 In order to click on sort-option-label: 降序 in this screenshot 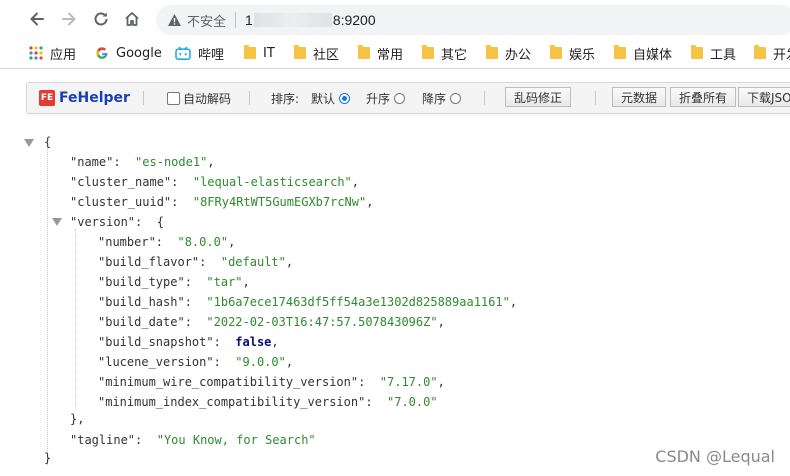, I will do `click(434, 99)`.